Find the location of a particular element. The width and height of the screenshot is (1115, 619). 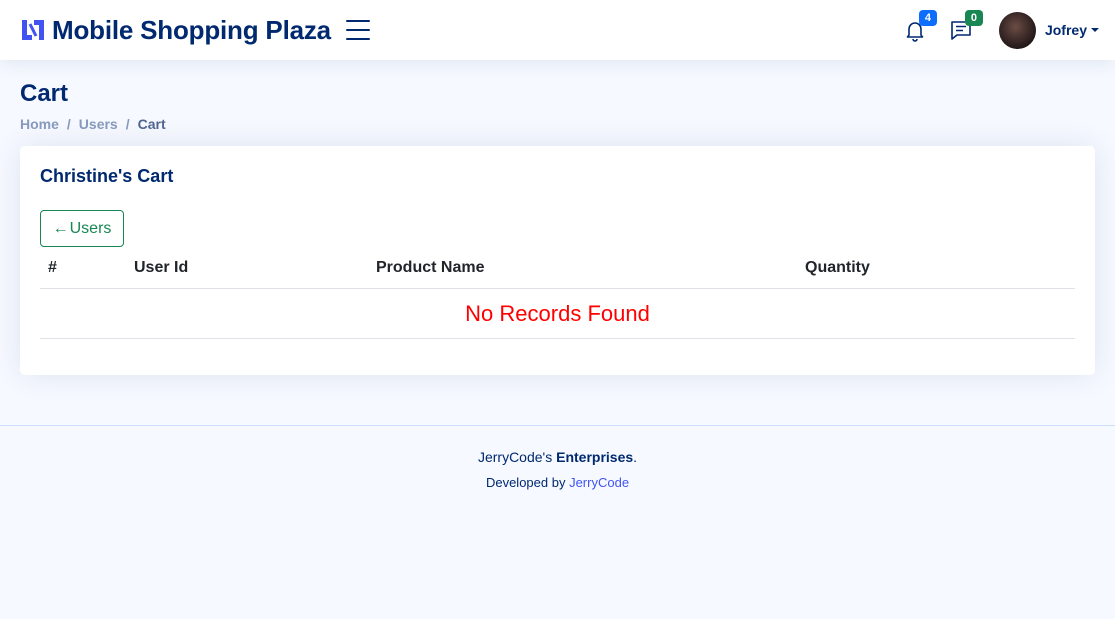

page-title: Cart is located at coordinates (44, 93).